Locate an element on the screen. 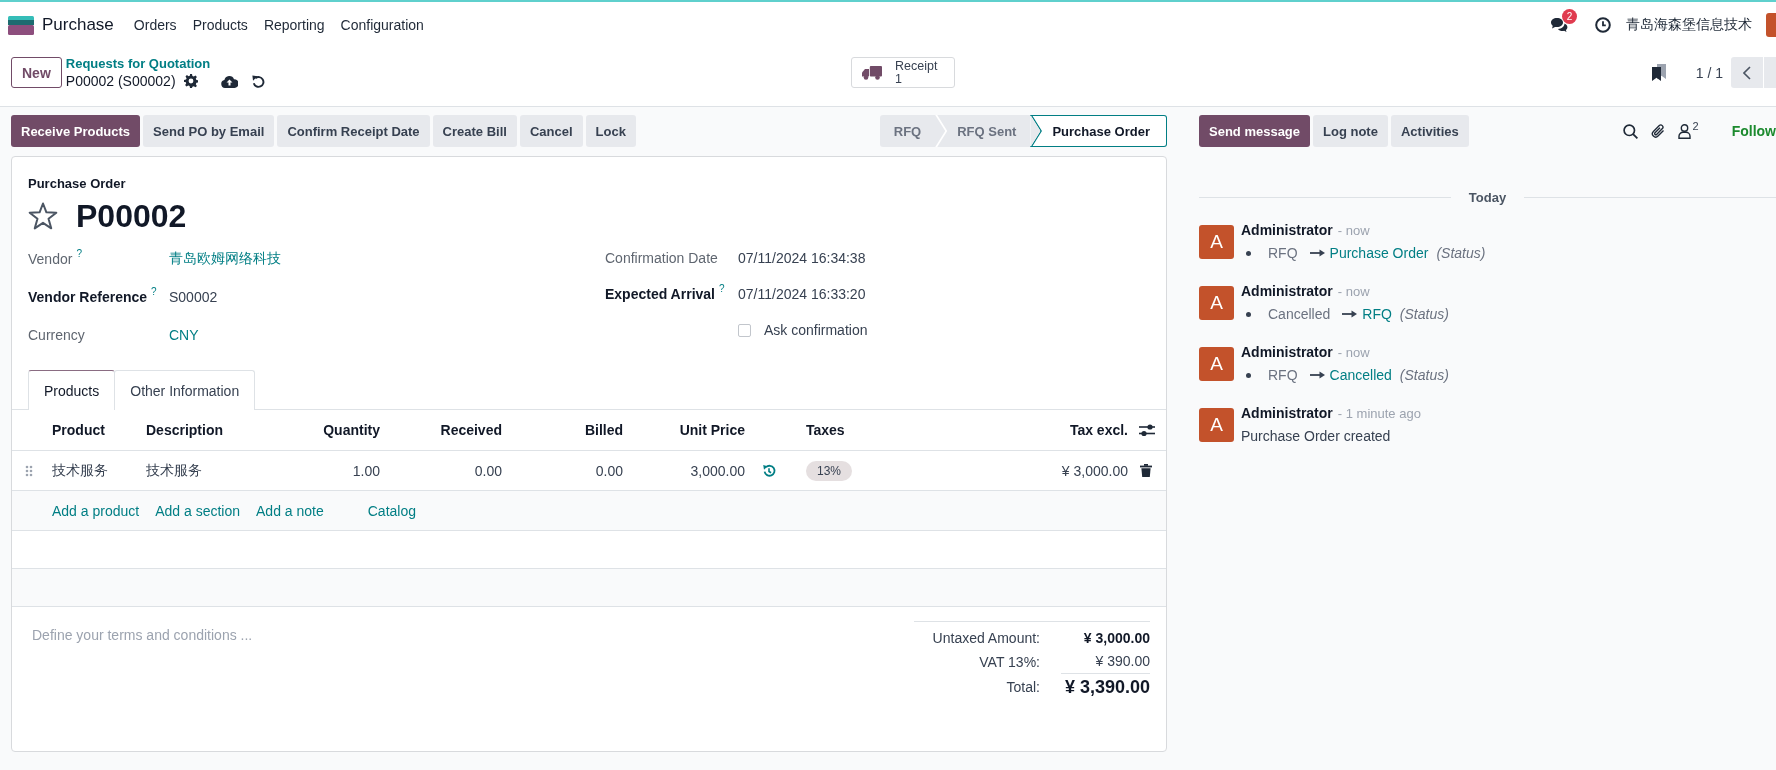 Image resolution: width=1776 pixels, height=770 pixels. message-count-badge: 2 is located at coordinates (1569, 16).